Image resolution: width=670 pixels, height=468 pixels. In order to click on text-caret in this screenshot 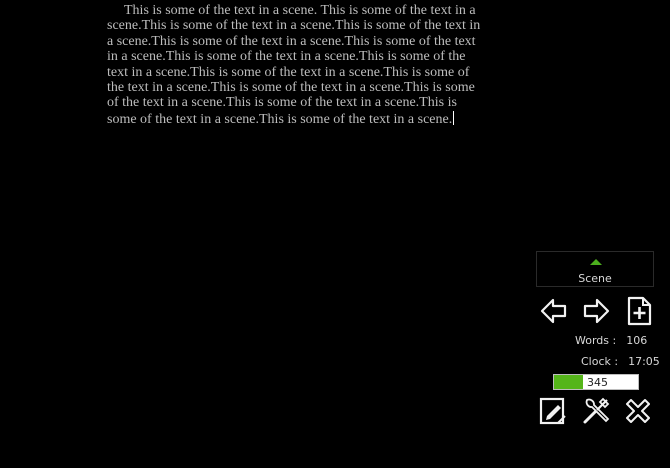, I will do `click(454, 117)`.